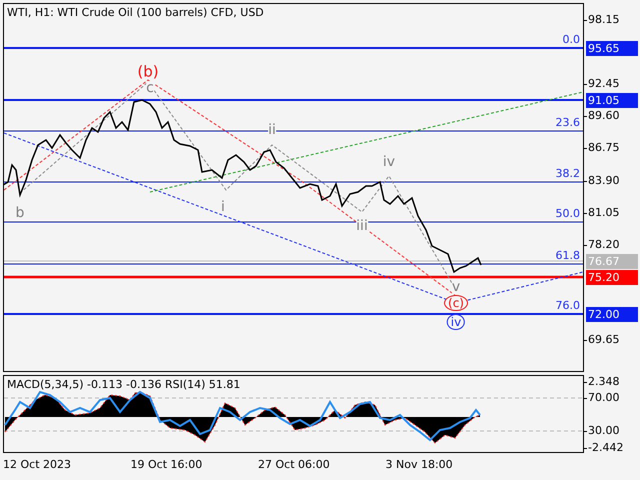  Describe the element at coordinates (148, 72) in the screenshot. I see `wave-label: (b)` at that location.